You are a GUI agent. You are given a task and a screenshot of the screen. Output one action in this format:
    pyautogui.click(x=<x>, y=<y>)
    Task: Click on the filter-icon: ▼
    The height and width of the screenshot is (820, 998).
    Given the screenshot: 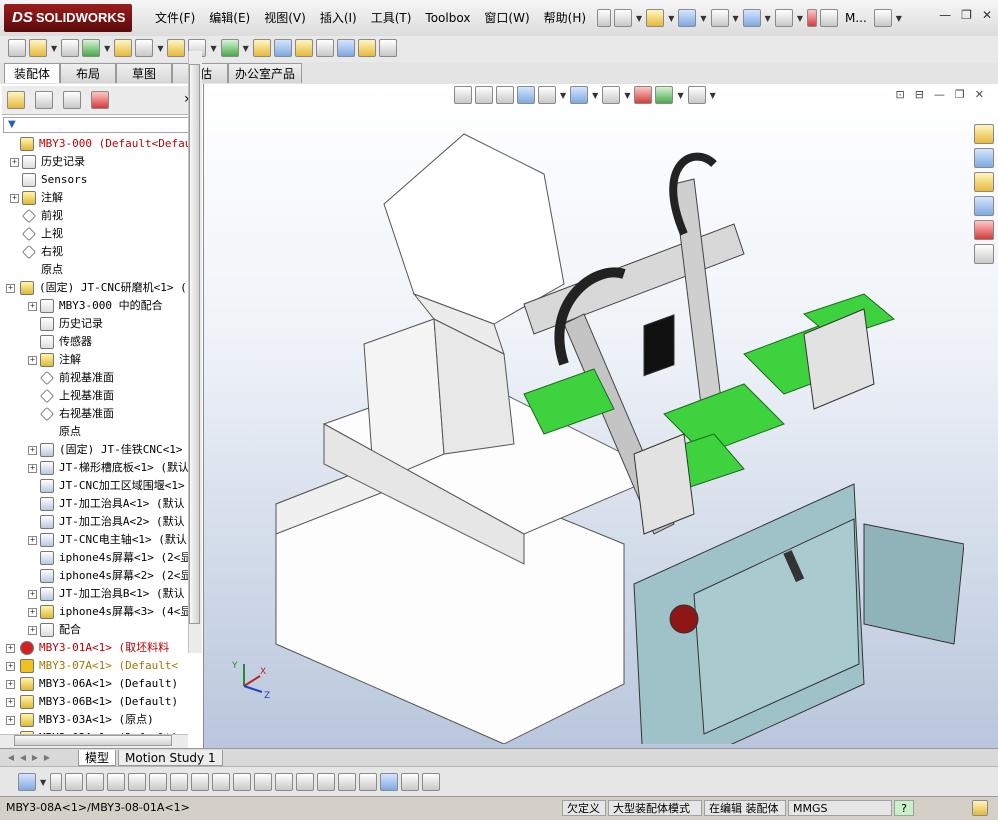 What is the action you would take?
    pyautogui.click(x=12, y=124)
    